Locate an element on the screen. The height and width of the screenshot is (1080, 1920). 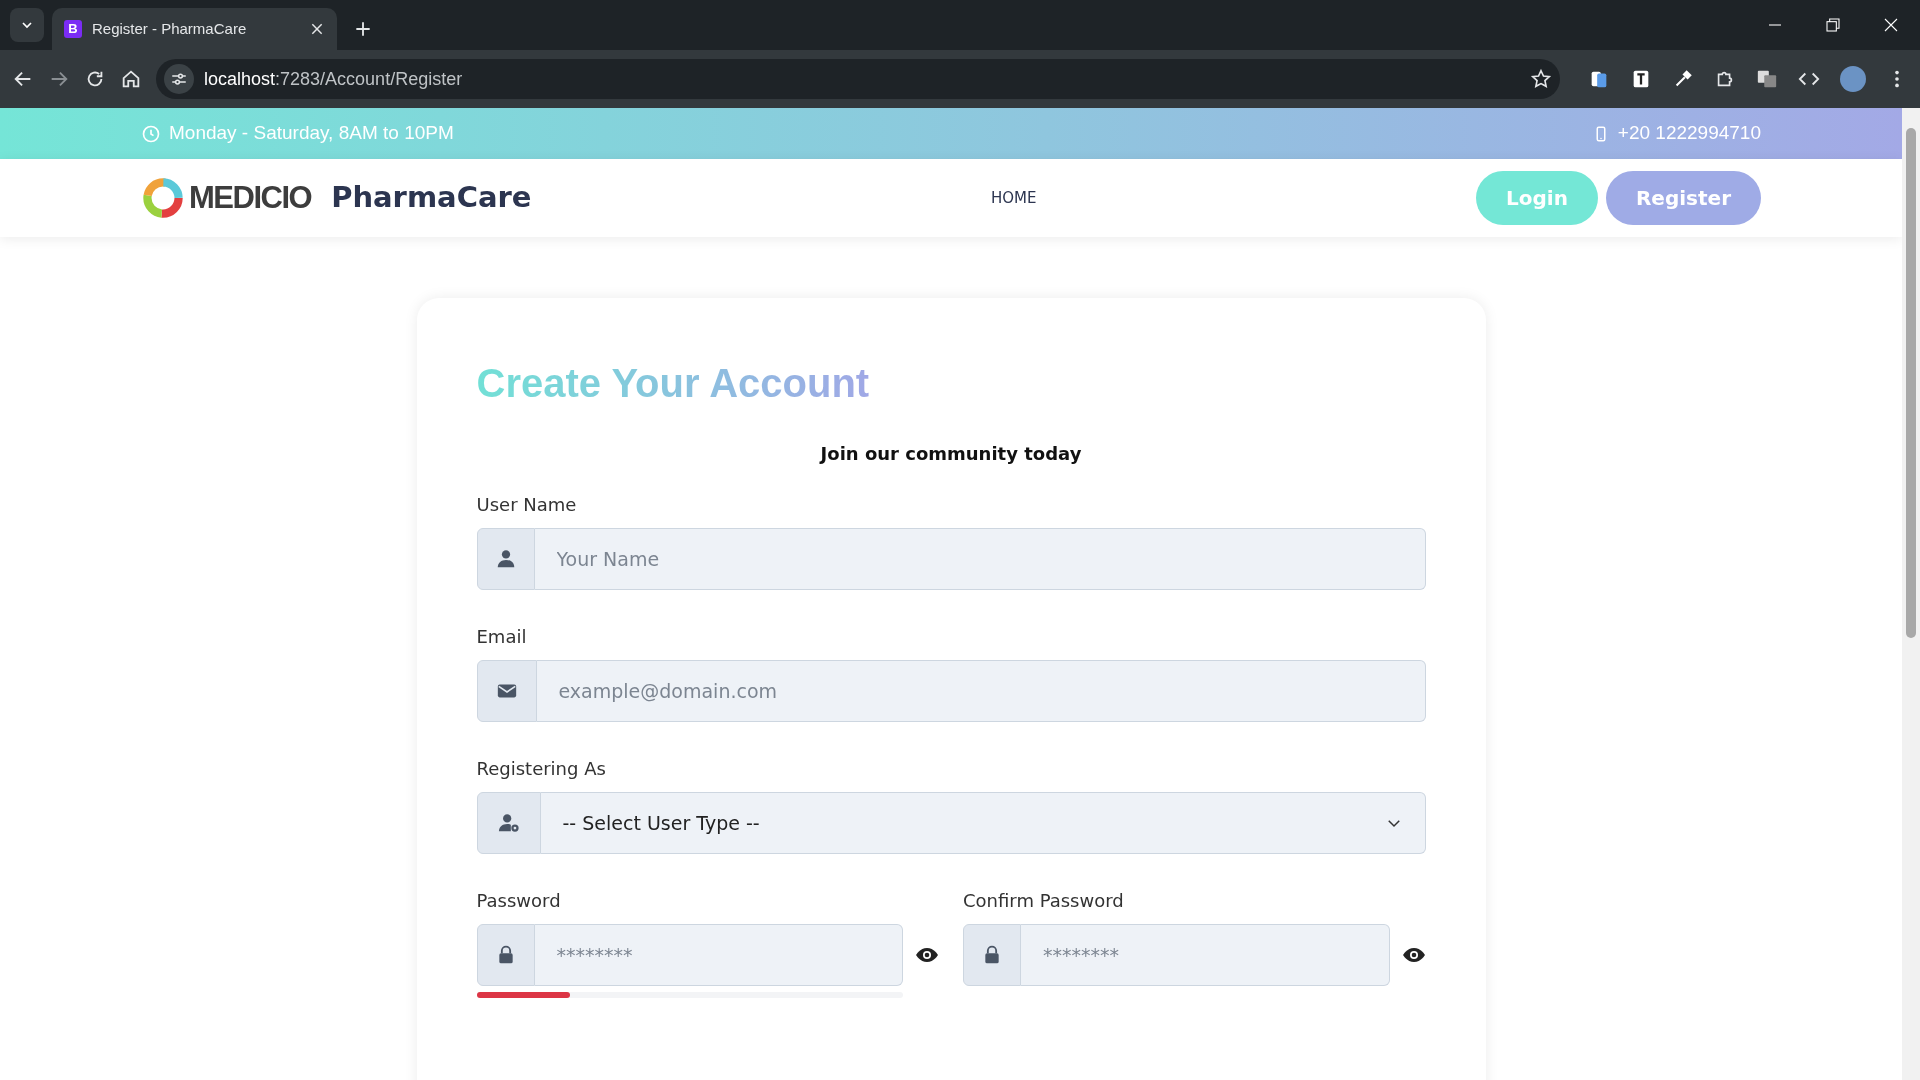
field-label: Email is located at coordinates (502, 637).